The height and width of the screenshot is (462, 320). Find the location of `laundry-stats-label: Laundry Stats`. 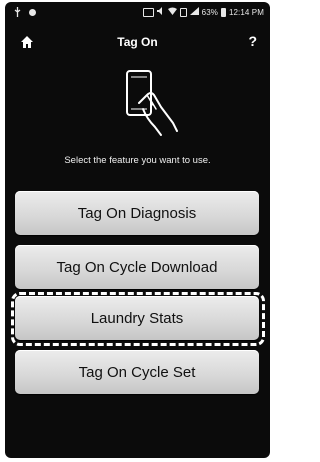

laundry-stats-label: Laundry Stats is located at coordinates (137, 318).